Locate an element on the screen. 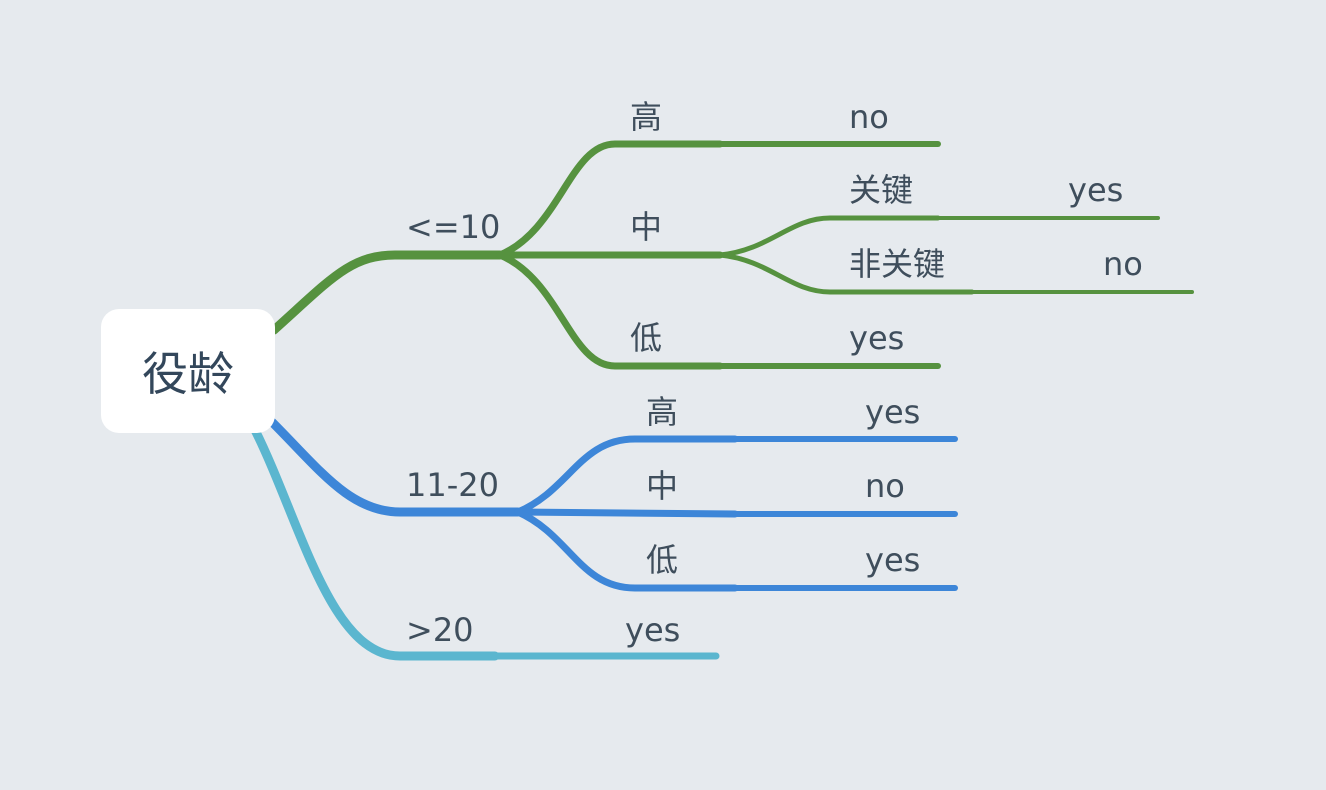 The image size is (1326, 790). le10-mid-nonkey-result: no is located at coordinates (1123, 264).